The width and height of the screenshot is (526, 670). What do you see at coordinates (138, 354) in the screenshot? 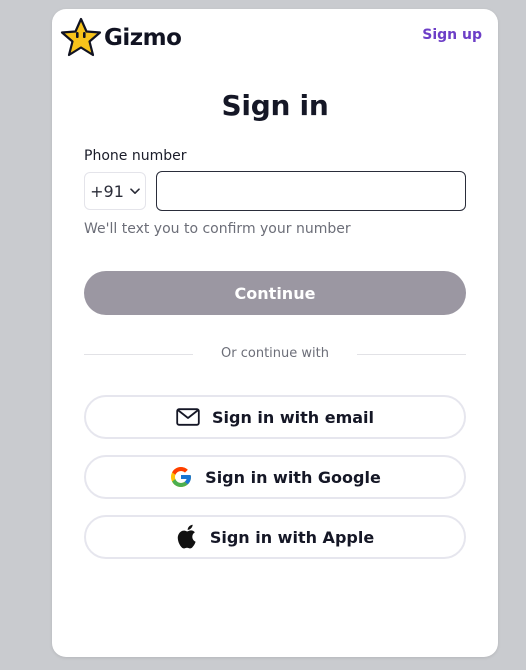
I see `divider-line-left` at bounding box center [138, 354].